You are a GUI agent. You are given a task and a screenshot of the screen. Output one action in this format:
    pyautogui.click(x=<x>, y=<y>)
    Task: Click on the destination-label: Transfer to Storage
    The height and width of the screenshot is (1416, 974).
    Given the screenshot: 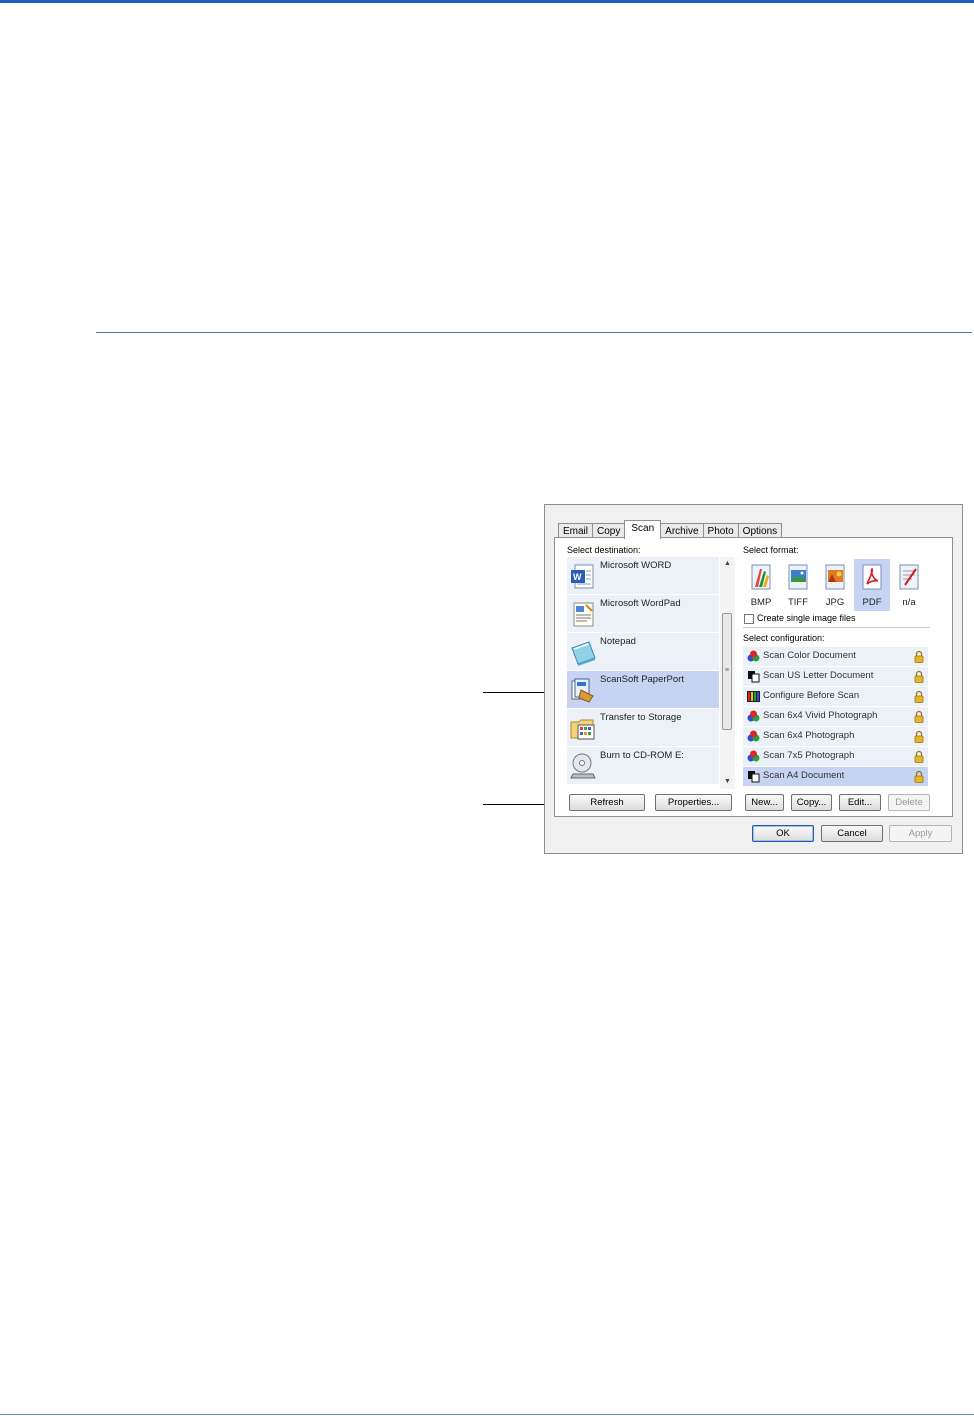 What is the action you would take?
    pyautogui.click(x=641, y=717)
    